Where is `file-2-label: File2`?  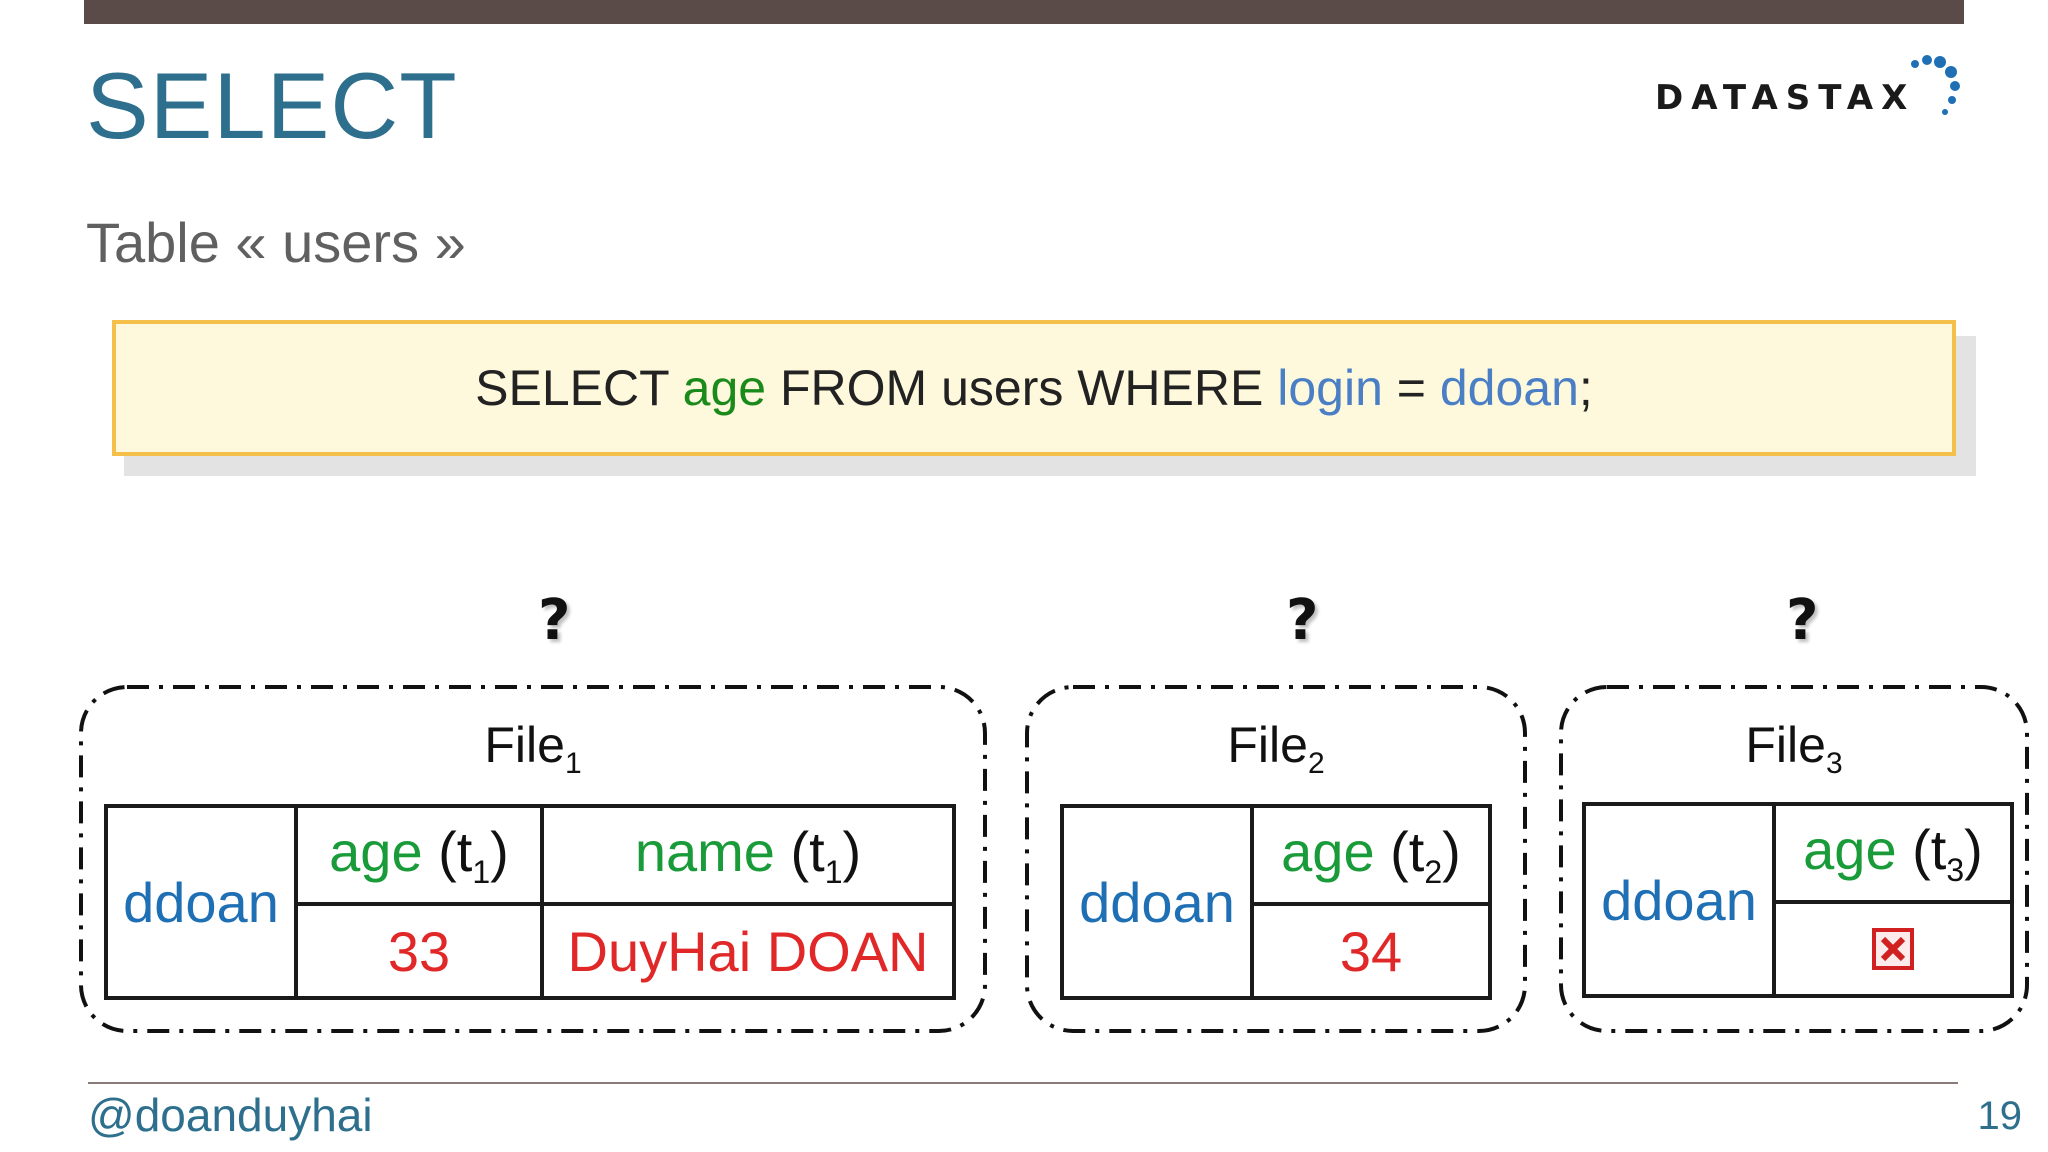
file-2-label: File2 is located at coordinates (1276, 748).